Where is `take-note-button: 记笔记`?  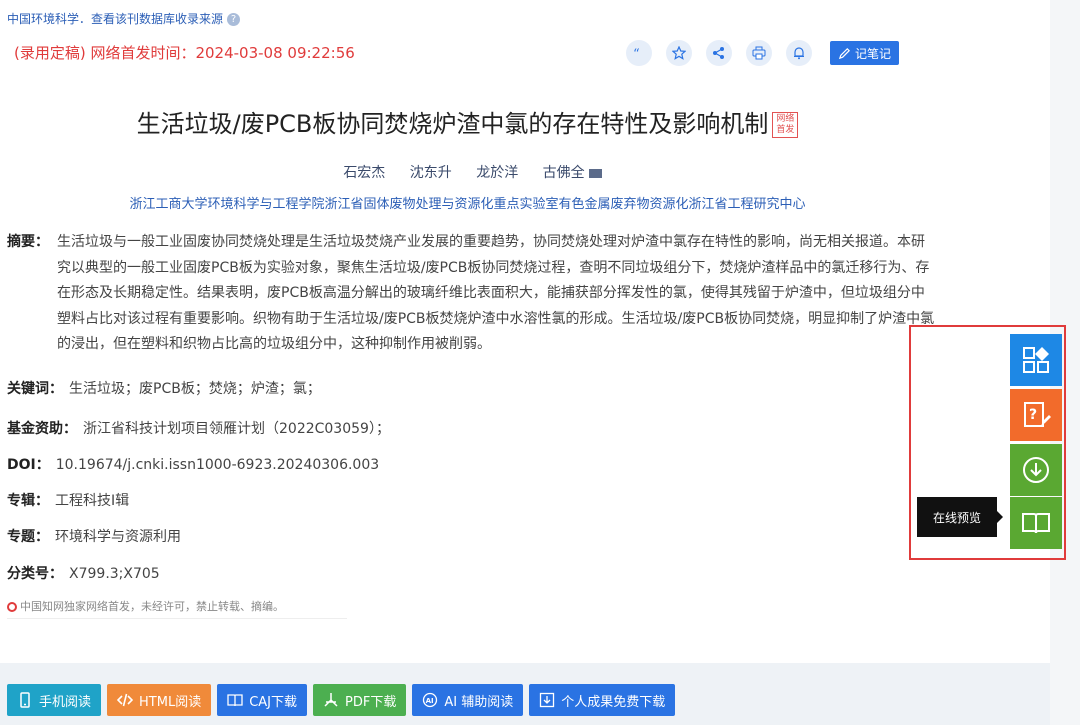
take-note-button: 记笔记 is located at coordinates (865, 53).